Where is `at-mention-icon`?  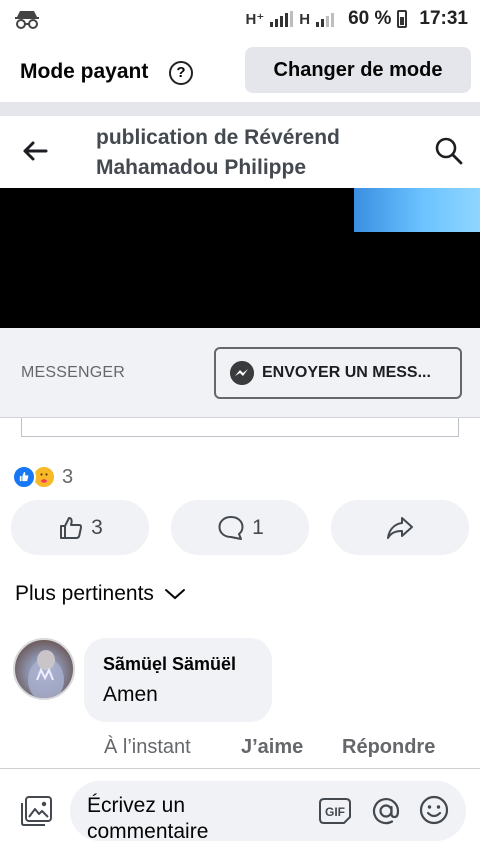 at-mention-icon is located at coordinates (386, 811).